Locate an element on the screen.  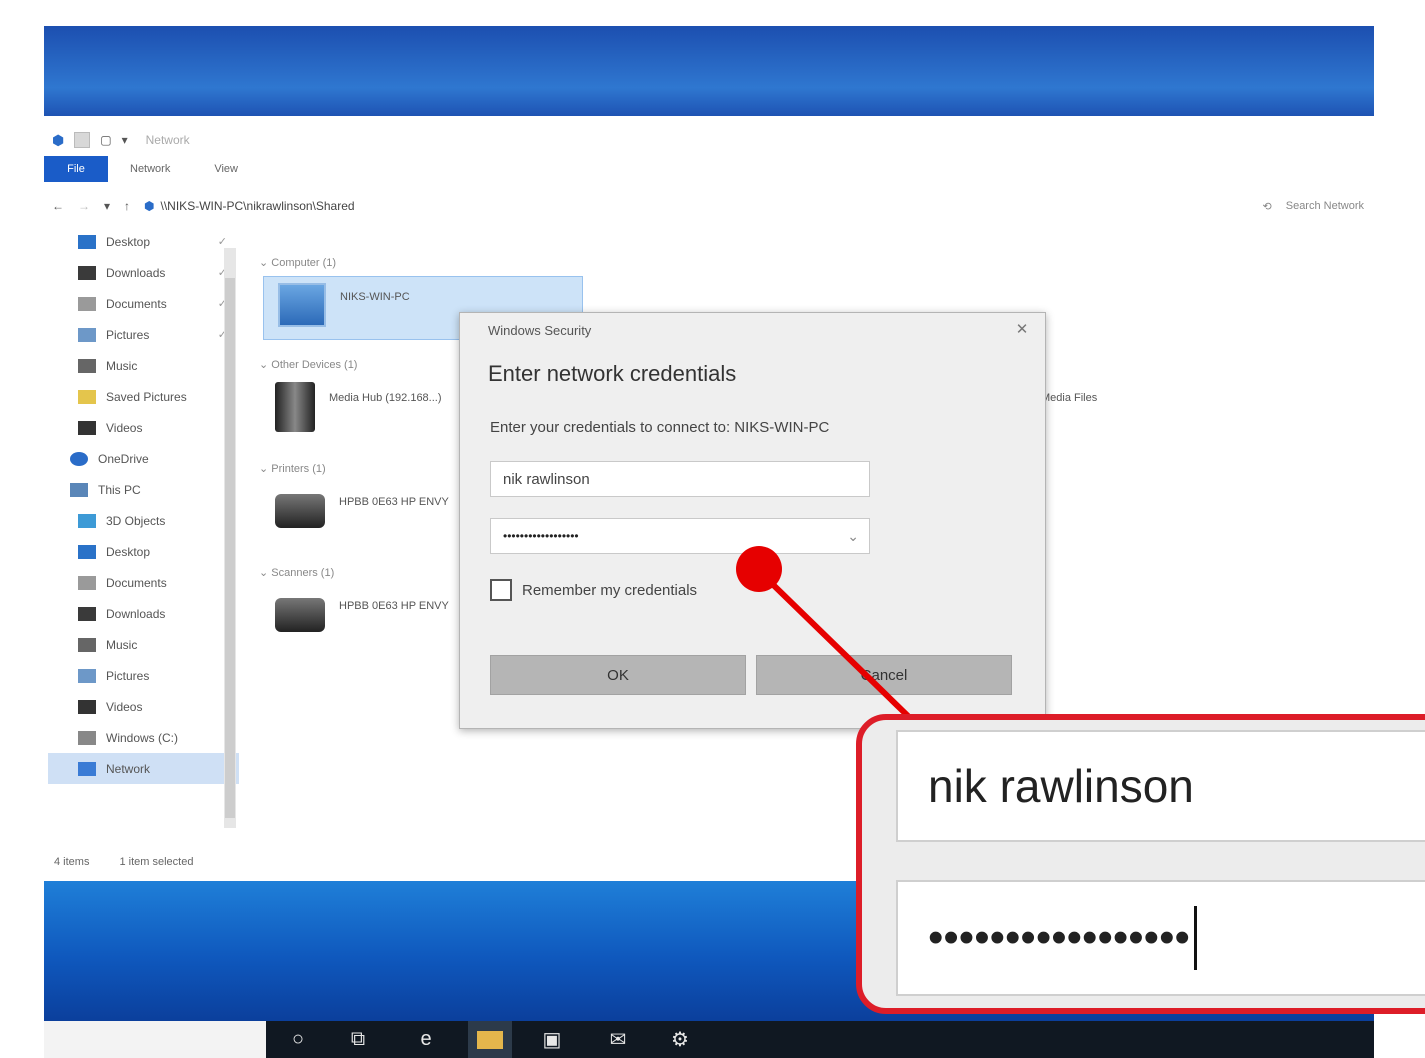
zoomed-password-value: ••••••••••••••••• is located at coordinates (1059, 937).